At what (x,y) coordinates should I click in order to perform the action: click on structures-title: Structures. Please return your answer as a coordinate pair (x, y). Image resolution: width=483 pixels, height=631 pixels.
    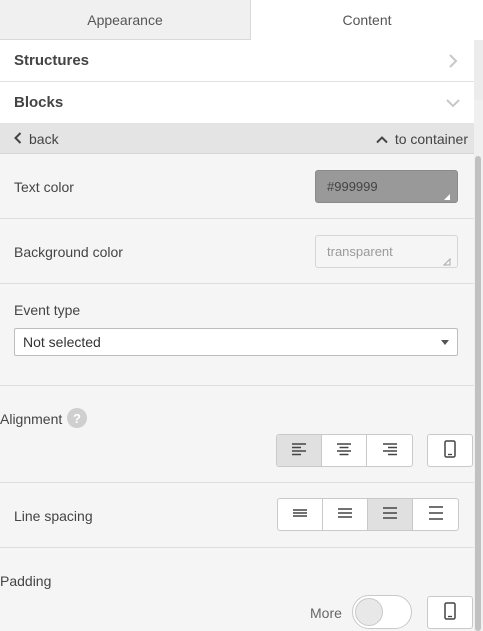
    Looking at the image, I should click on (52, 60).